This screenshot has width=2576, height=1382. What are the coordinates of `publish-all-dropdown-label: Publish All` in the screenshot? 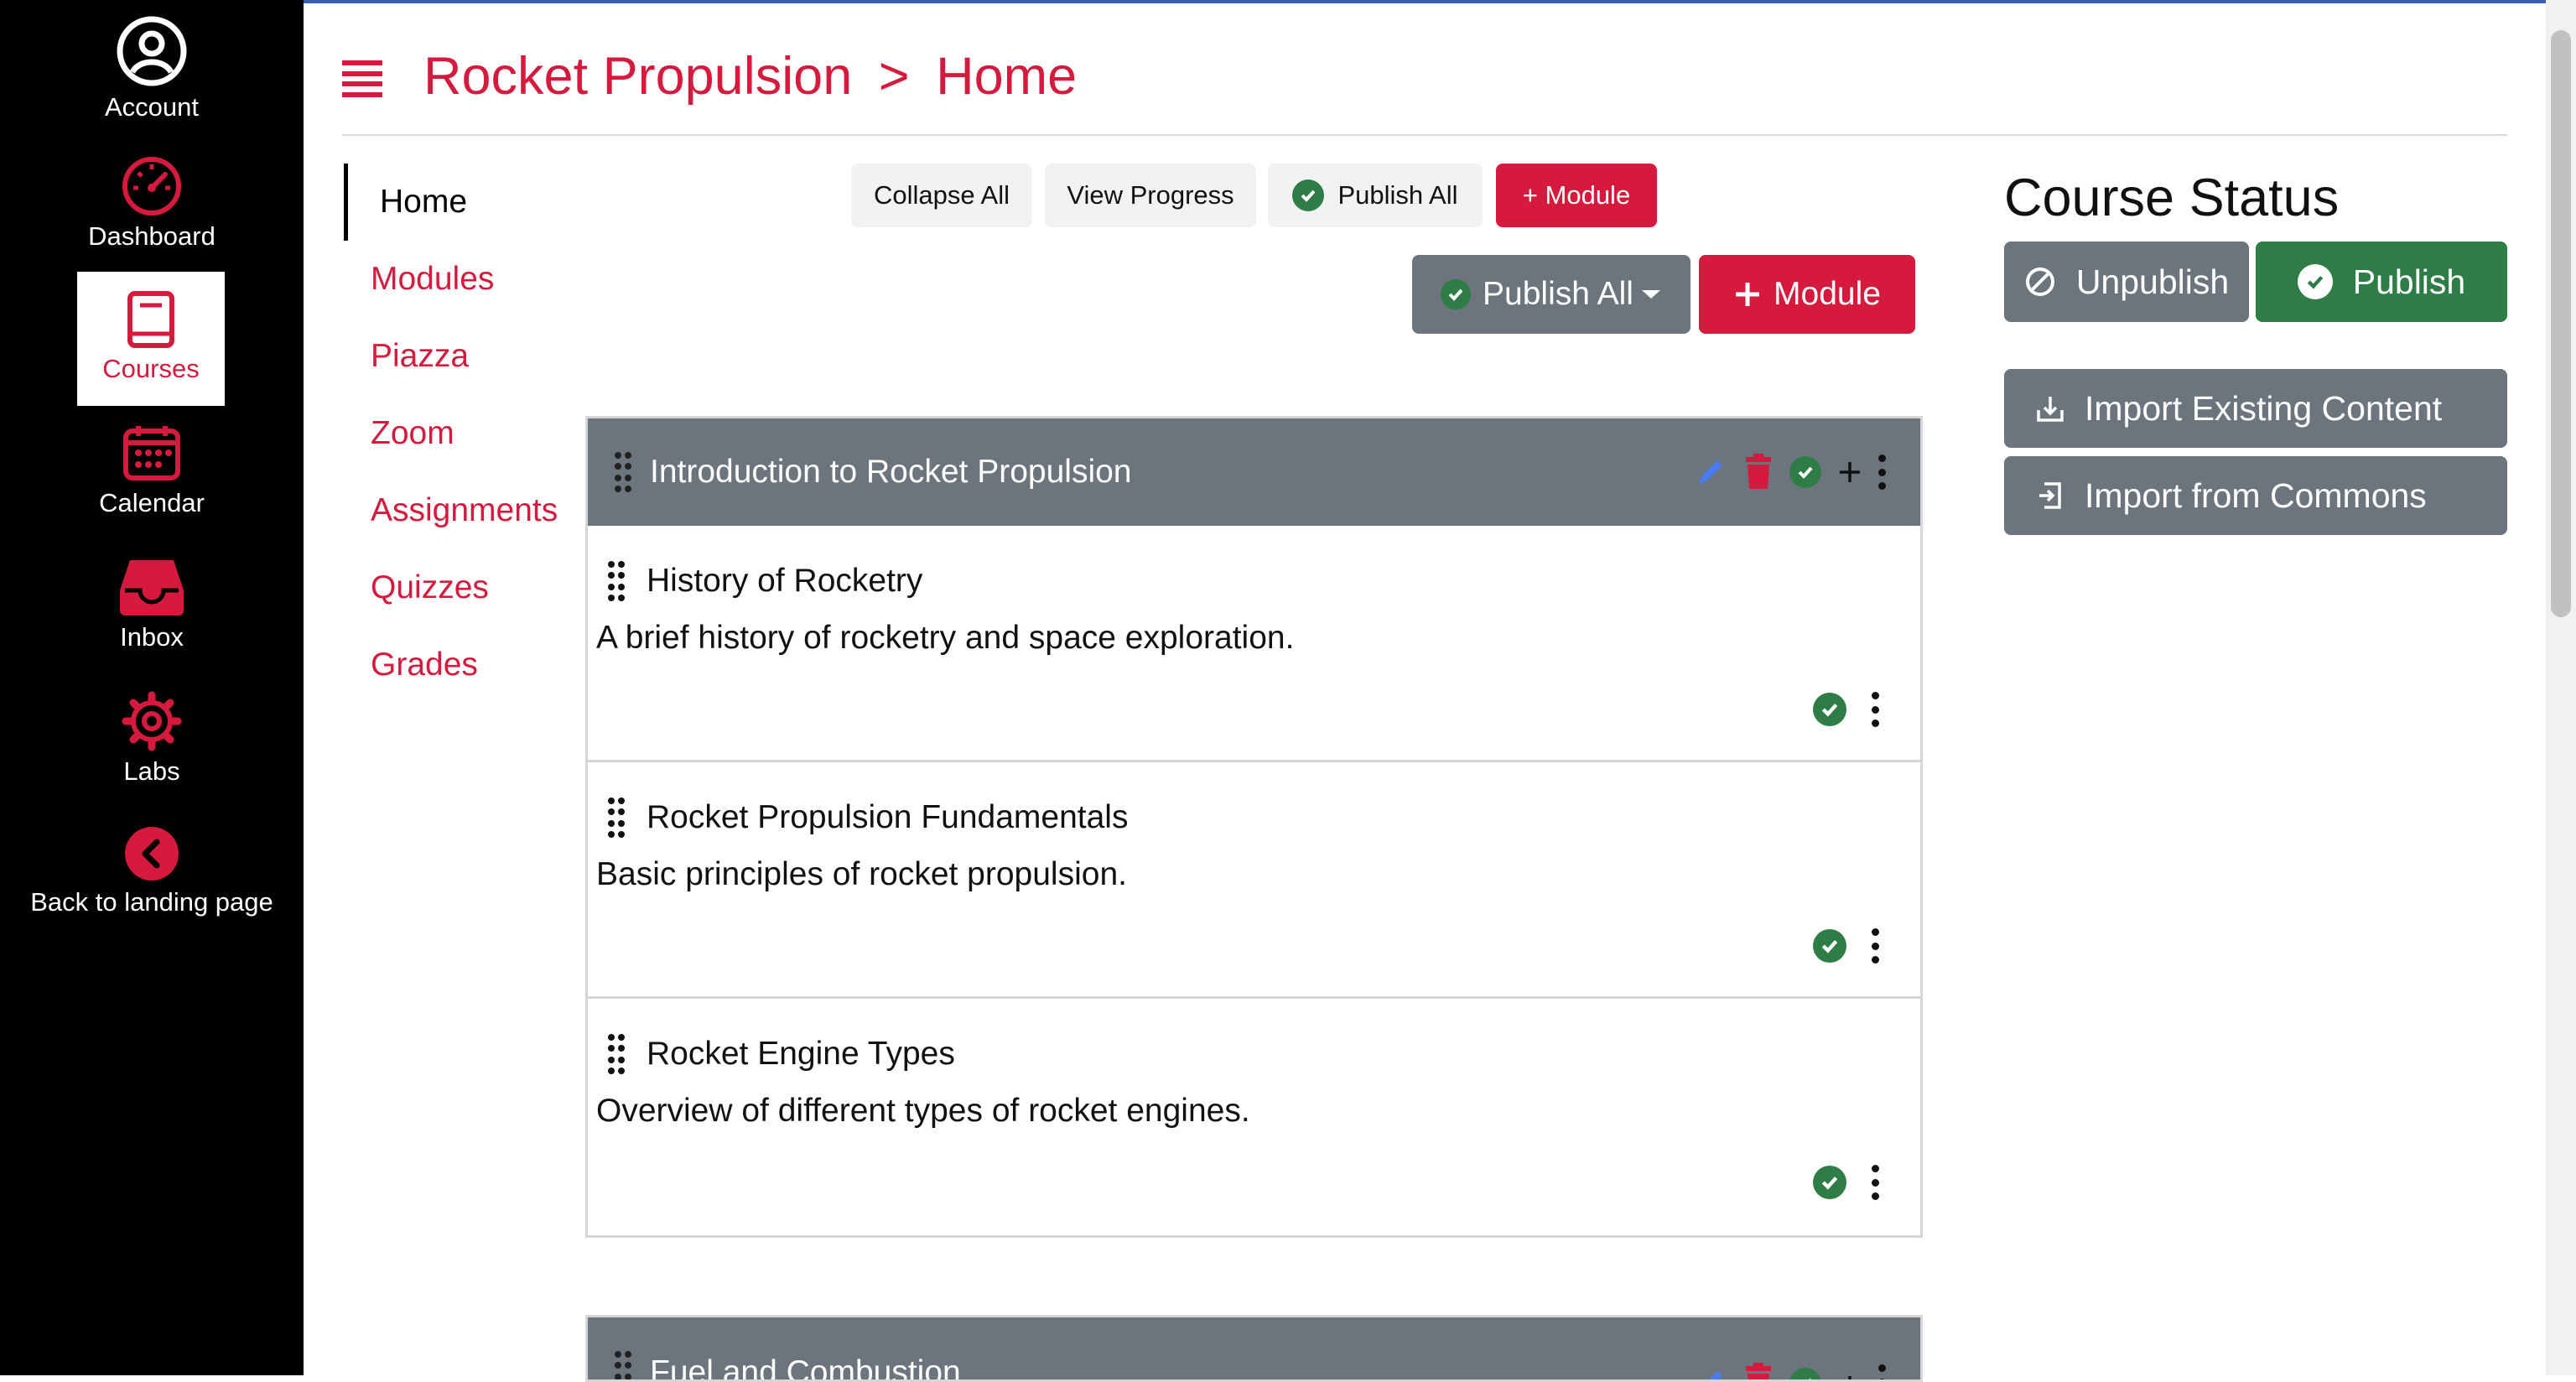 It's located at (1558, 294).